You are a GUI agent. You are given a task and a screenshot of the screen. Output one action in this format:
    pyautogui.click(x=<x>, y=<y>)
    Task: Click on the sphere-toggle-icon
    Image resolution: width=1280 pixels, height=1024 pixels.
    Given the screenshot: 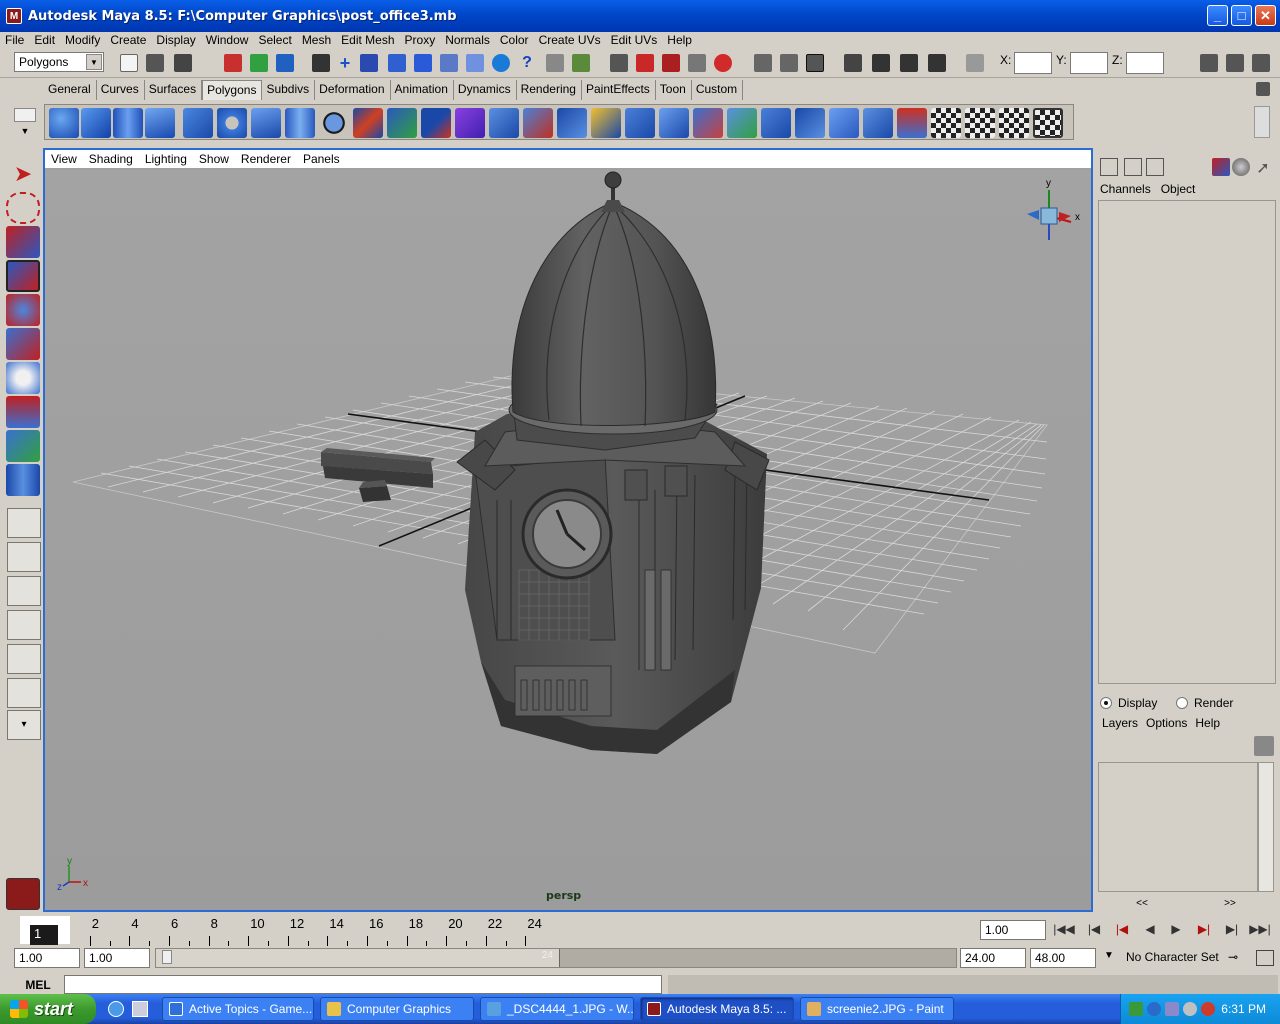 What is the action you would take?
    pyautogui.click(x=1241, y=167)
    